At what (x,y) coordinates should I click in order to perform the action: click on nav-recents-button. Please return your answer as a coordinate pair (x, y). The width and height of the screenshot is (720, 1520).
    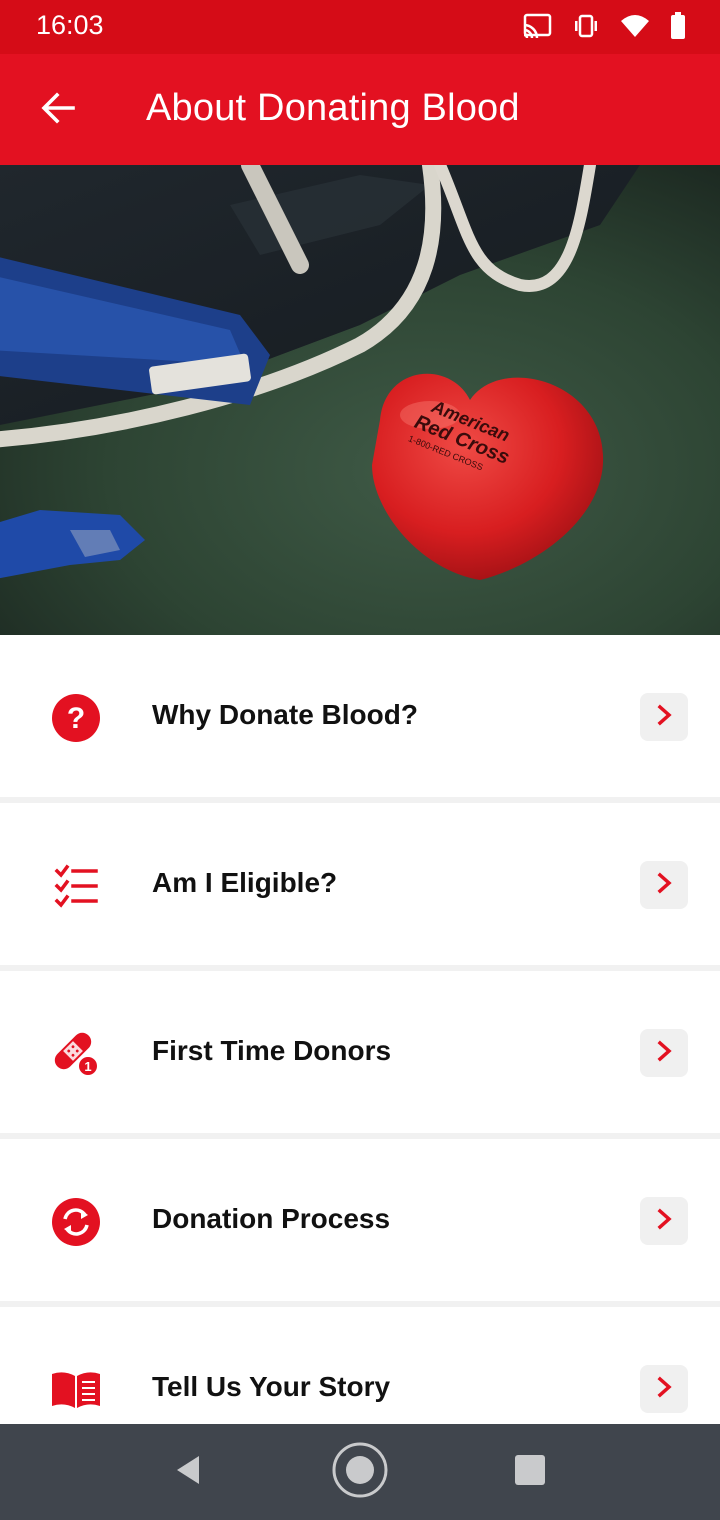
    Looking at the image, I should click on (530, 1472).